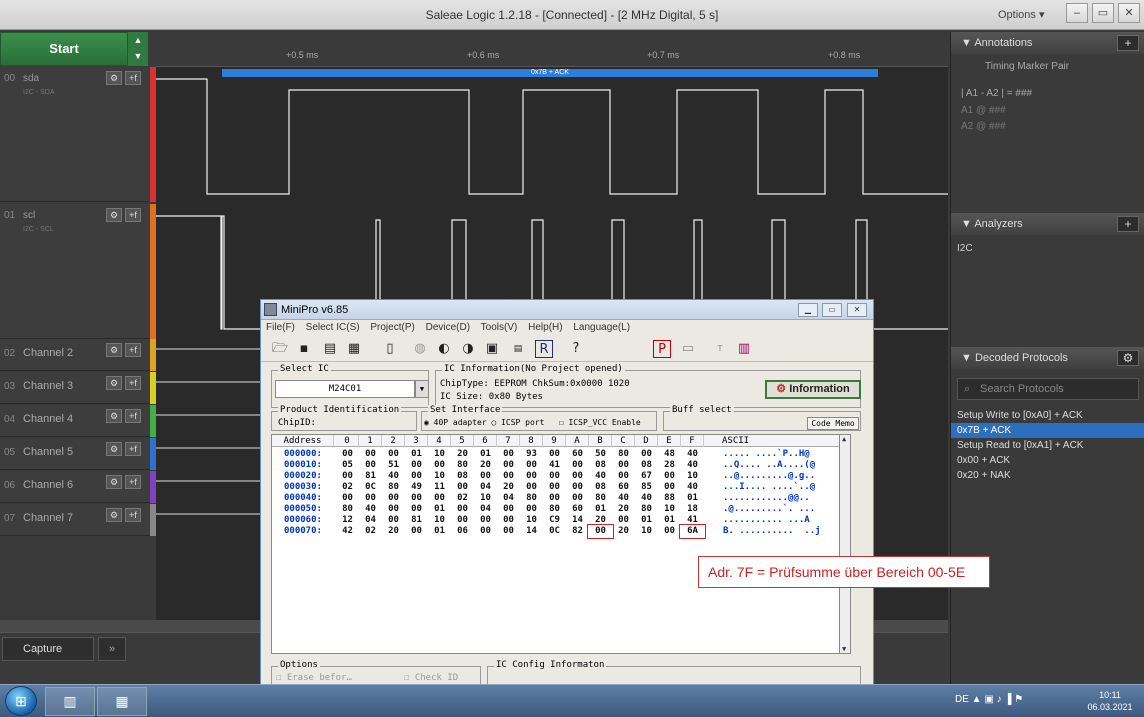 This screenshot has height=717, width=1144. Describe the element at coordinates (462, 531) in the screenshot. I see `hex-byte: 06` at that location.